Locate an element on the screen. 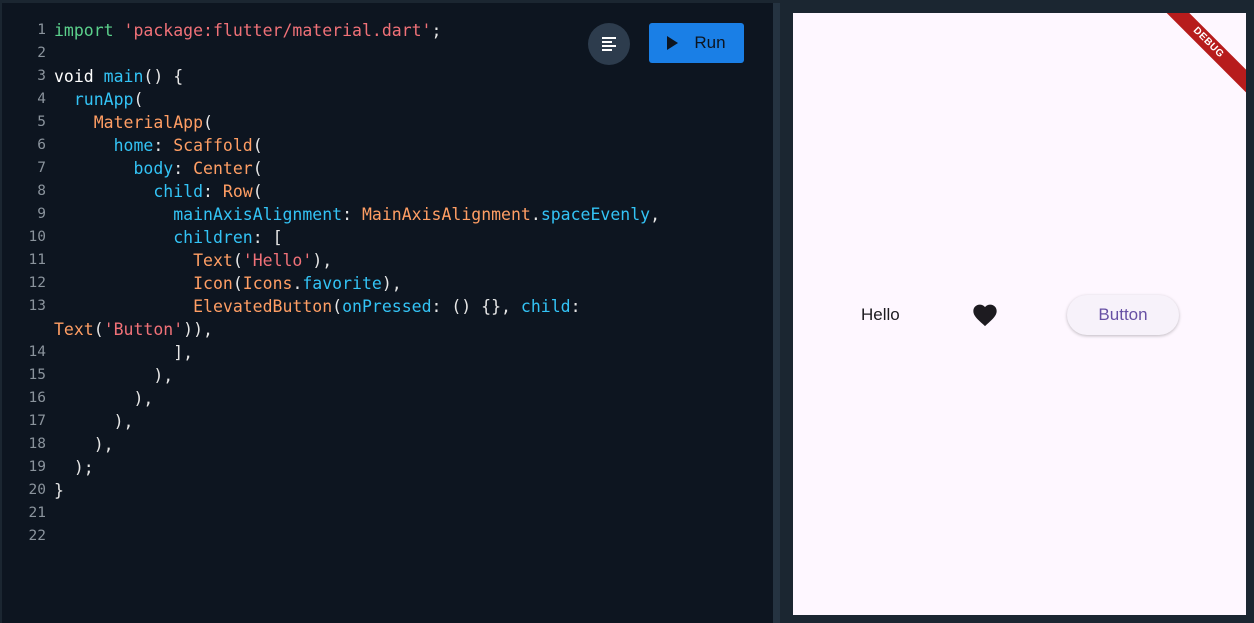 The width and height of the screenshot is (1254, 623). line-number: 15 is located at coordinates (37, 375).